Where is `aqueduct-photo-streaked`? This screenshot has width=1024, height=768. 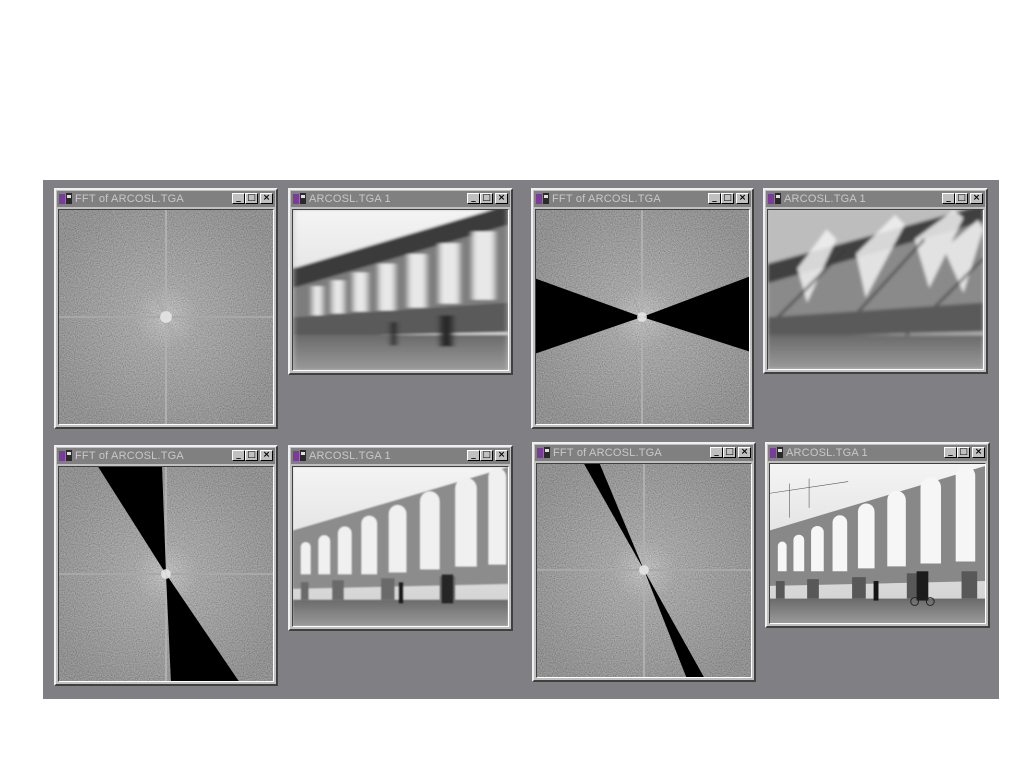 aqueduct-photo-streaked is located at coordinates (875, 289).